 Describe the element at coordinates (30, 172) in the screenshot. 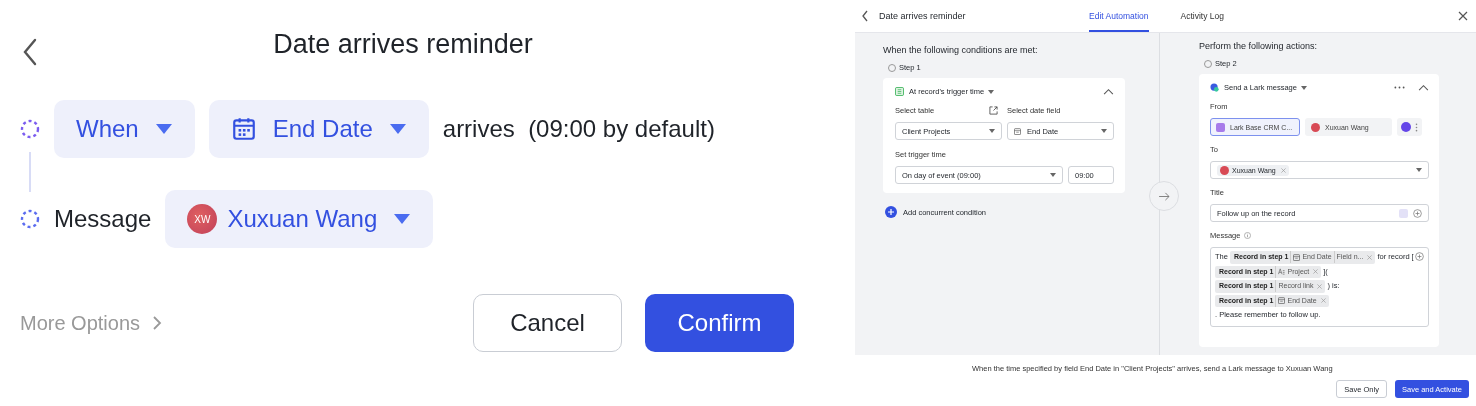

I see `connector-line` at that location.